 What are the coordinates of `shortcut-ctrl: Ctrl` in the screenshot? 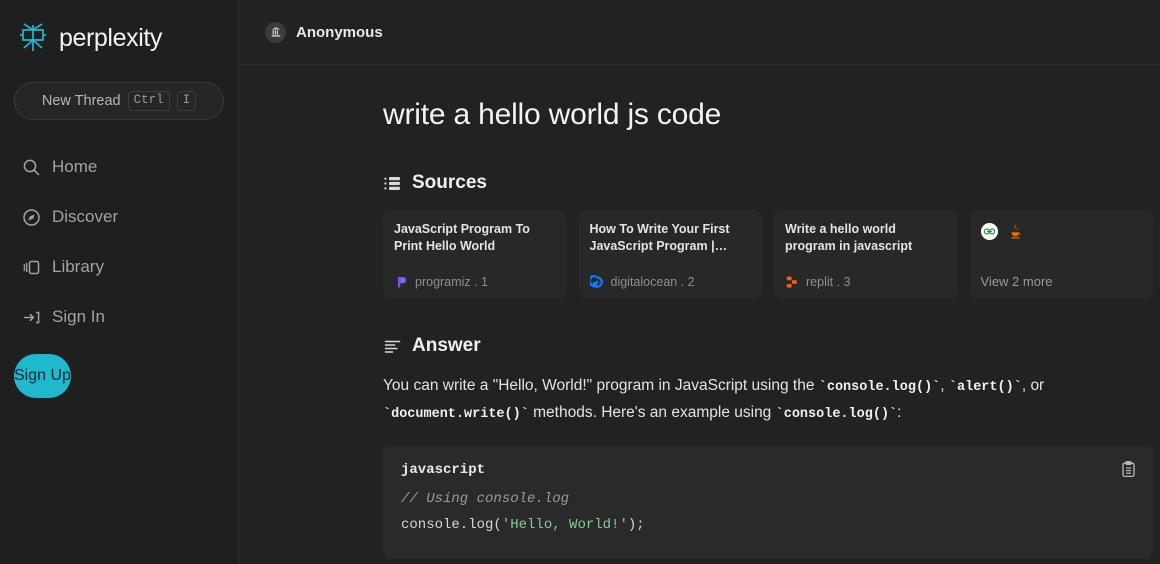 It's located at (148, 101).